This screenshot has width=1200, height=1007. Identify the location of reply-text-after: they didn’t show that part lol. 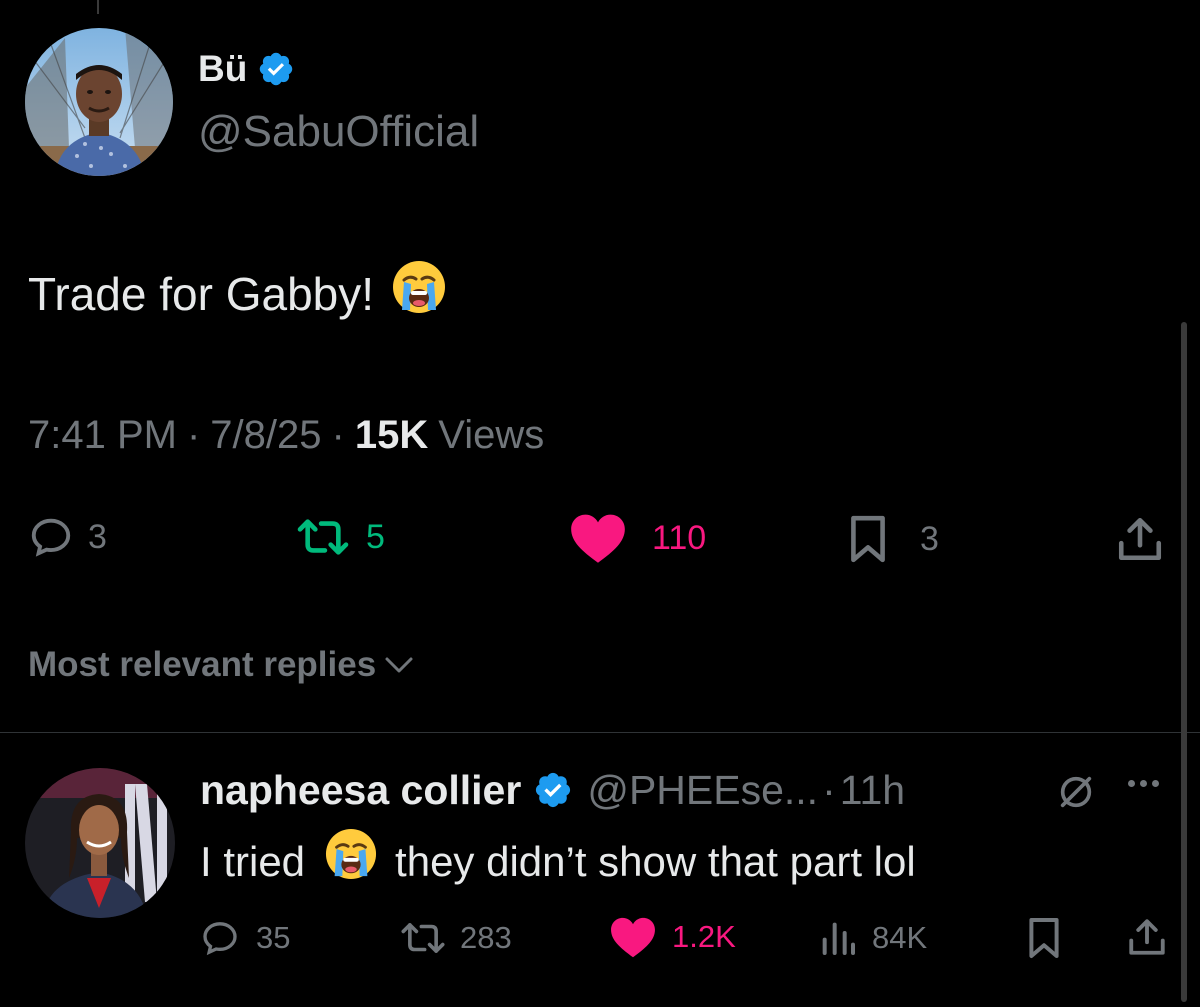
(655, 861).